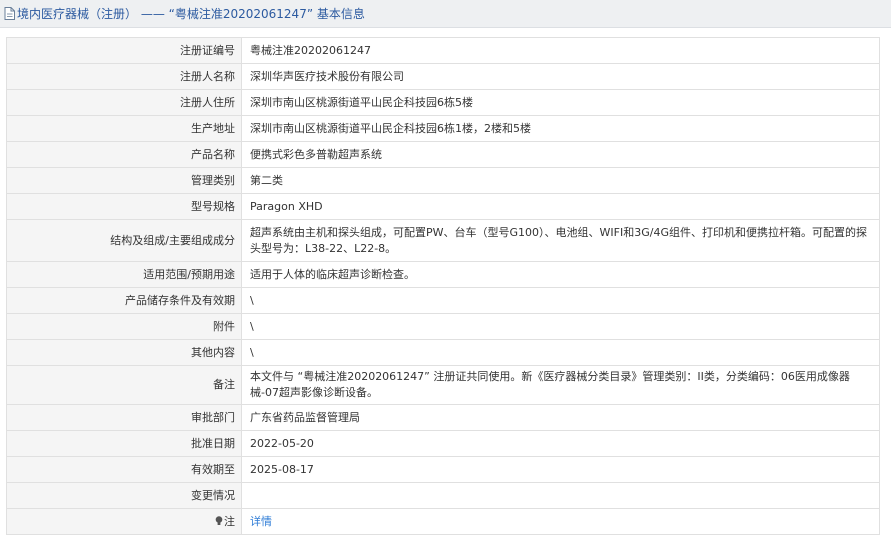  I want to click on table-row: 产品储存条件及有效期 \, so click(443, 300).